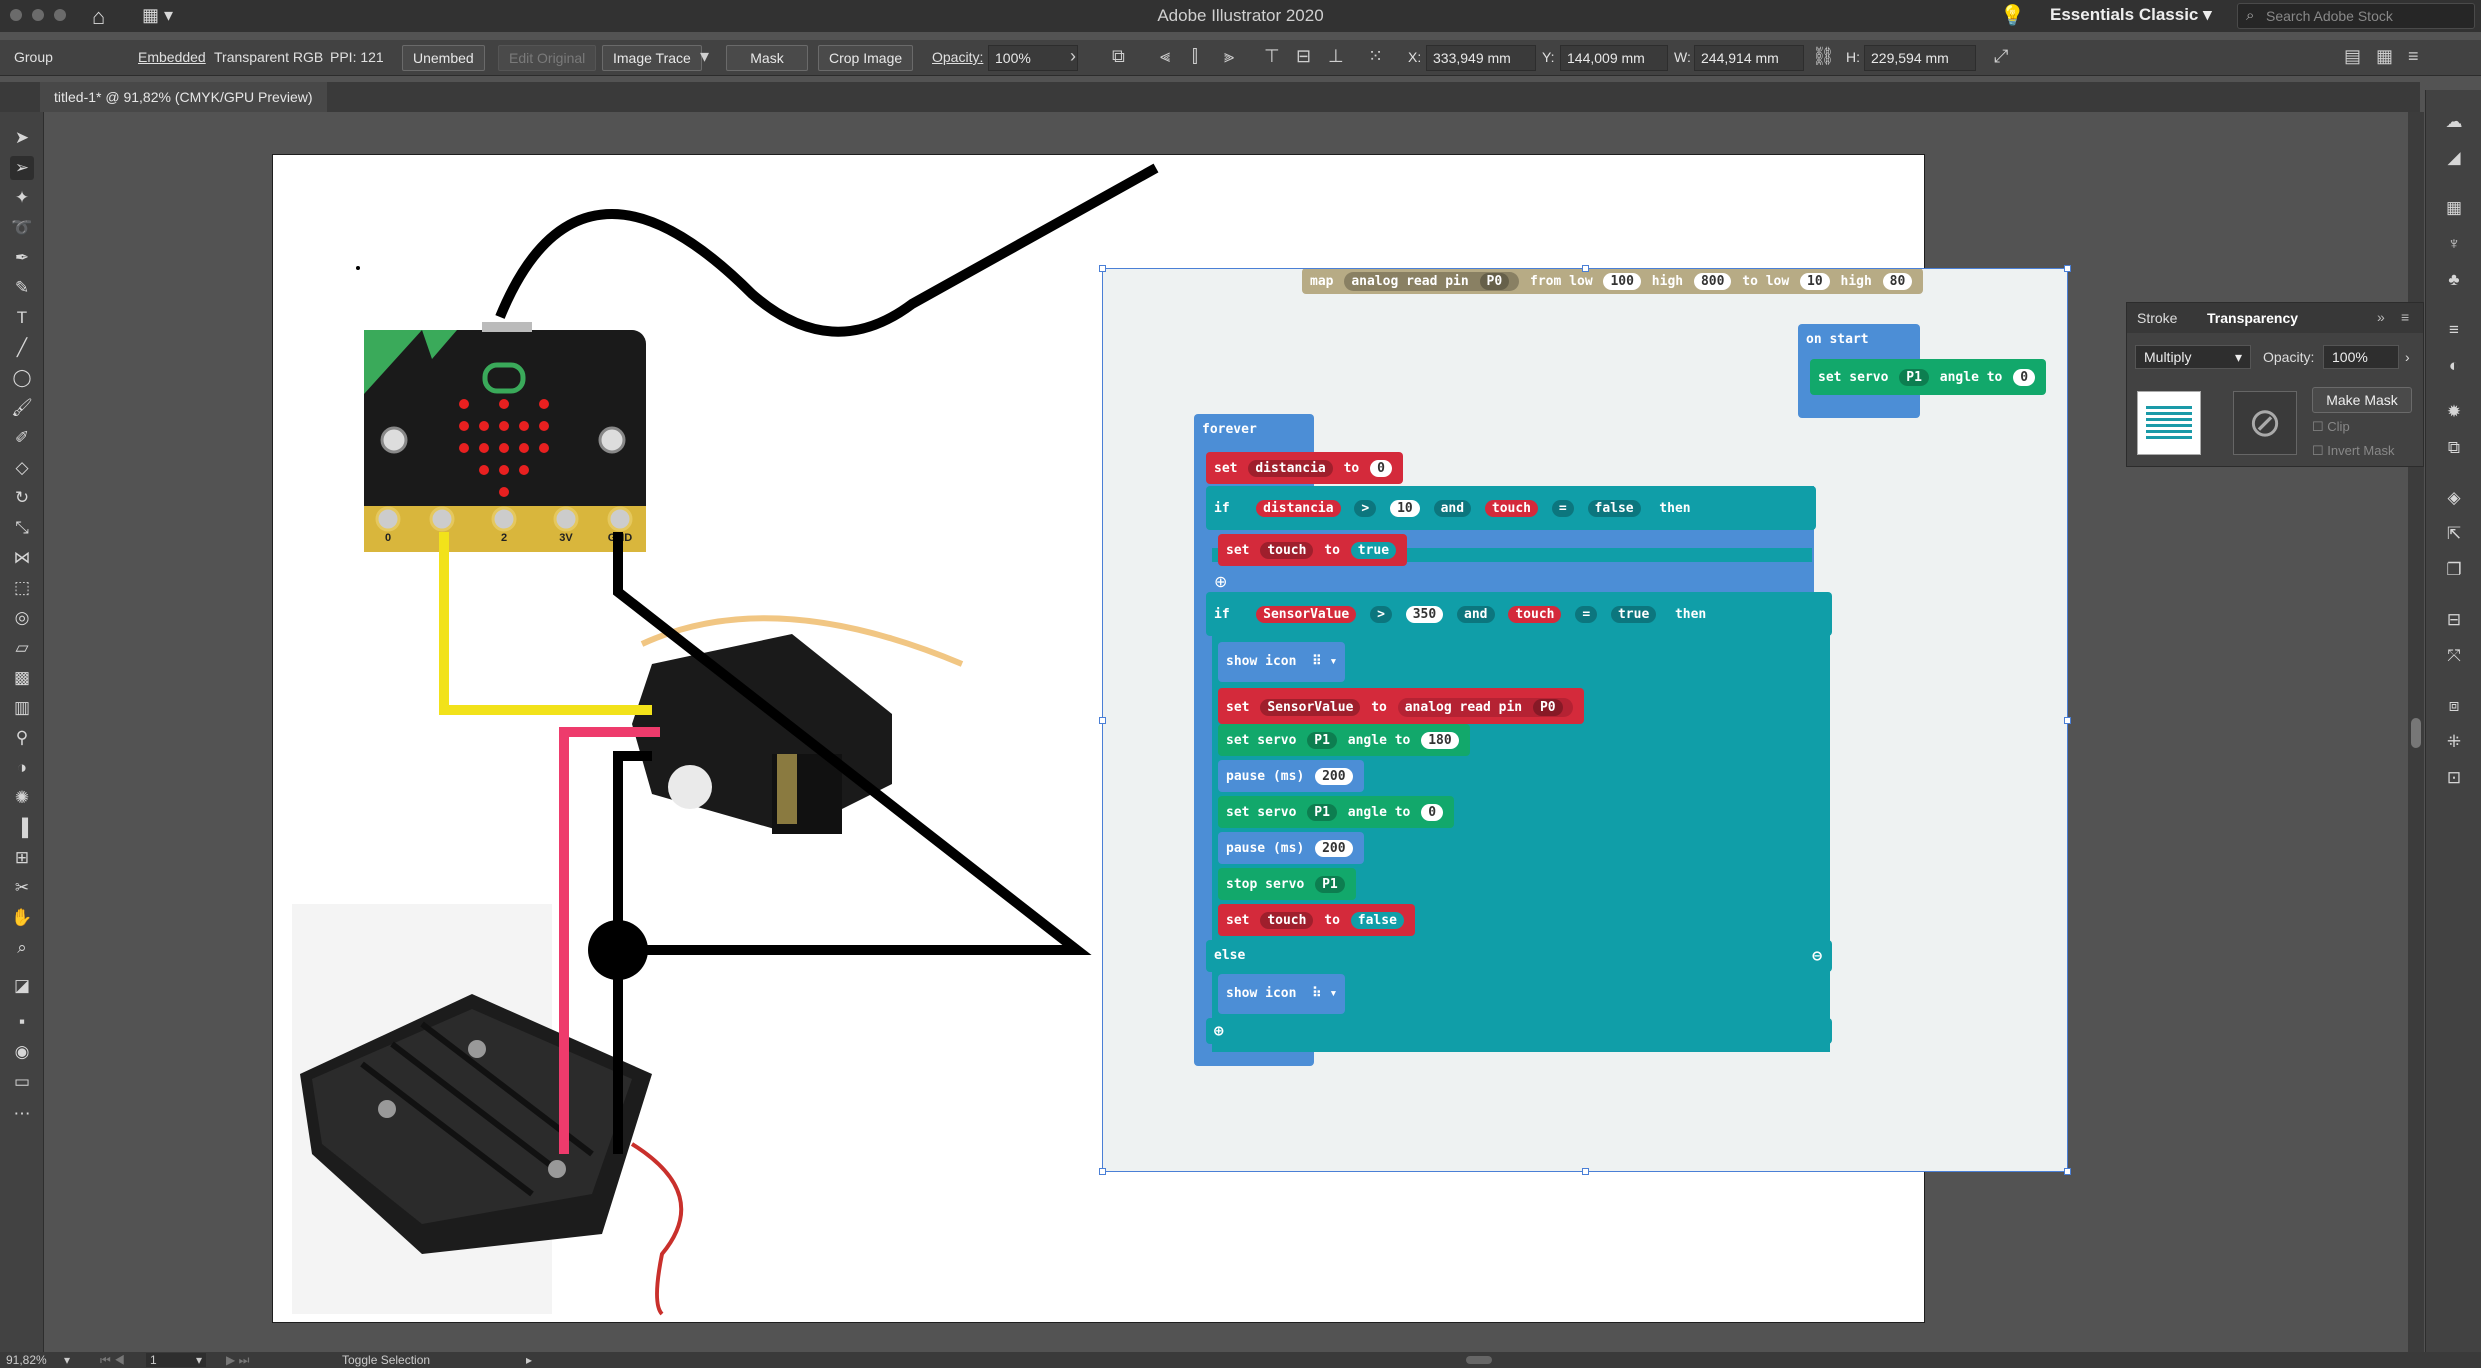 Image resolution: width=2481 pixels, height=1368 pixels. I want to click on embedded-link: Embedded, so click(172, 57).